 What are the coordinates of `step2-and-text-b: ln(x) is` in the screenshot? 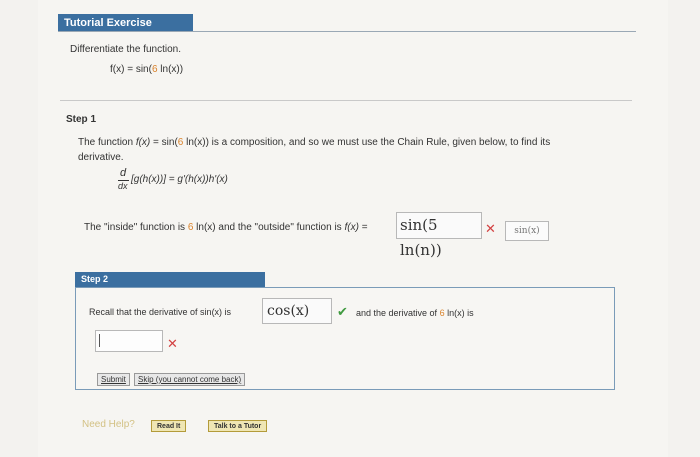 It's located at (459, 313).